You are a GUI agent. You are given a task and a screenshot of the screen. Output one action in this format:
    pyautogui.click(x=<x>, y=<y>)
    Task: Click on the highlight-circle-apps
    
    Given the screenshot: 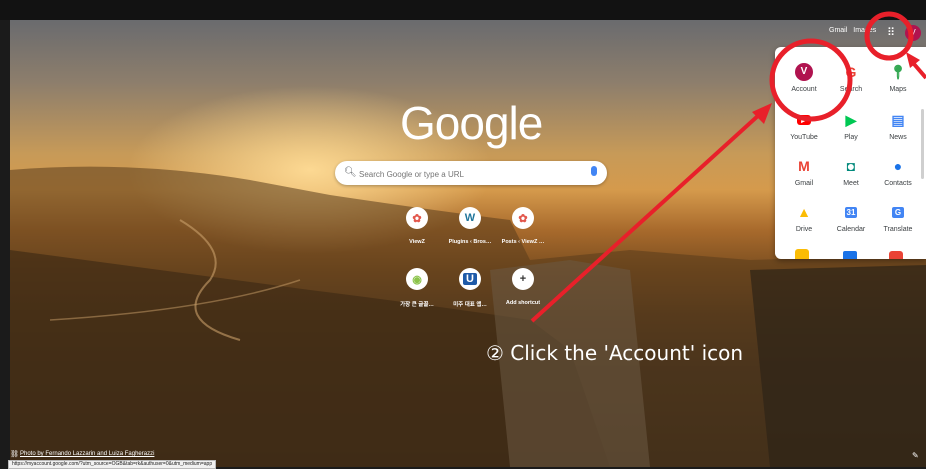 What is the action you would take?
    pyautogui.click(x=889, y=36)
    